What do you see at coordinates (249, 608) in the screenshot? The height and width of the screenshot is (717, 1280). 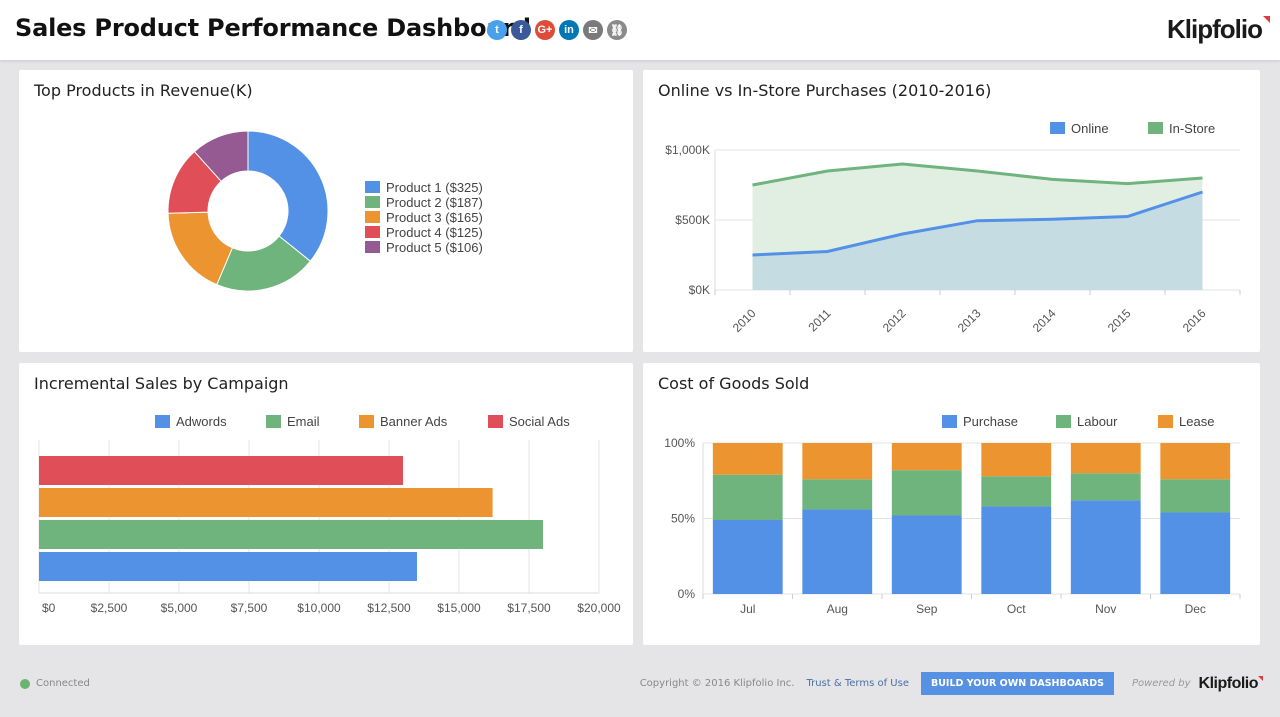 I see `x-tick-label: $7,500` at bounding box center [249, 608].